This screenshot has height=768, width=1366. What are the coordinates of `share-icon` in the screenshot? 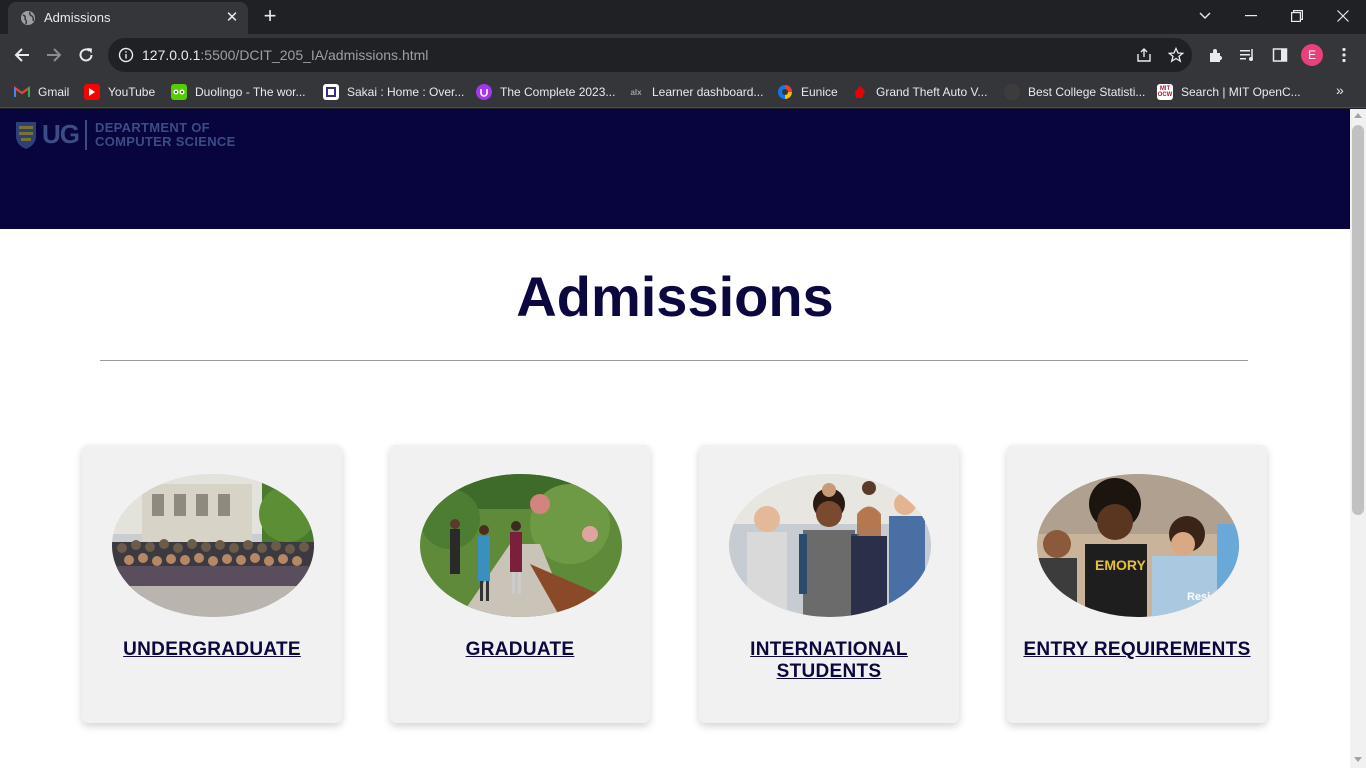 It's located at (1144, 55).